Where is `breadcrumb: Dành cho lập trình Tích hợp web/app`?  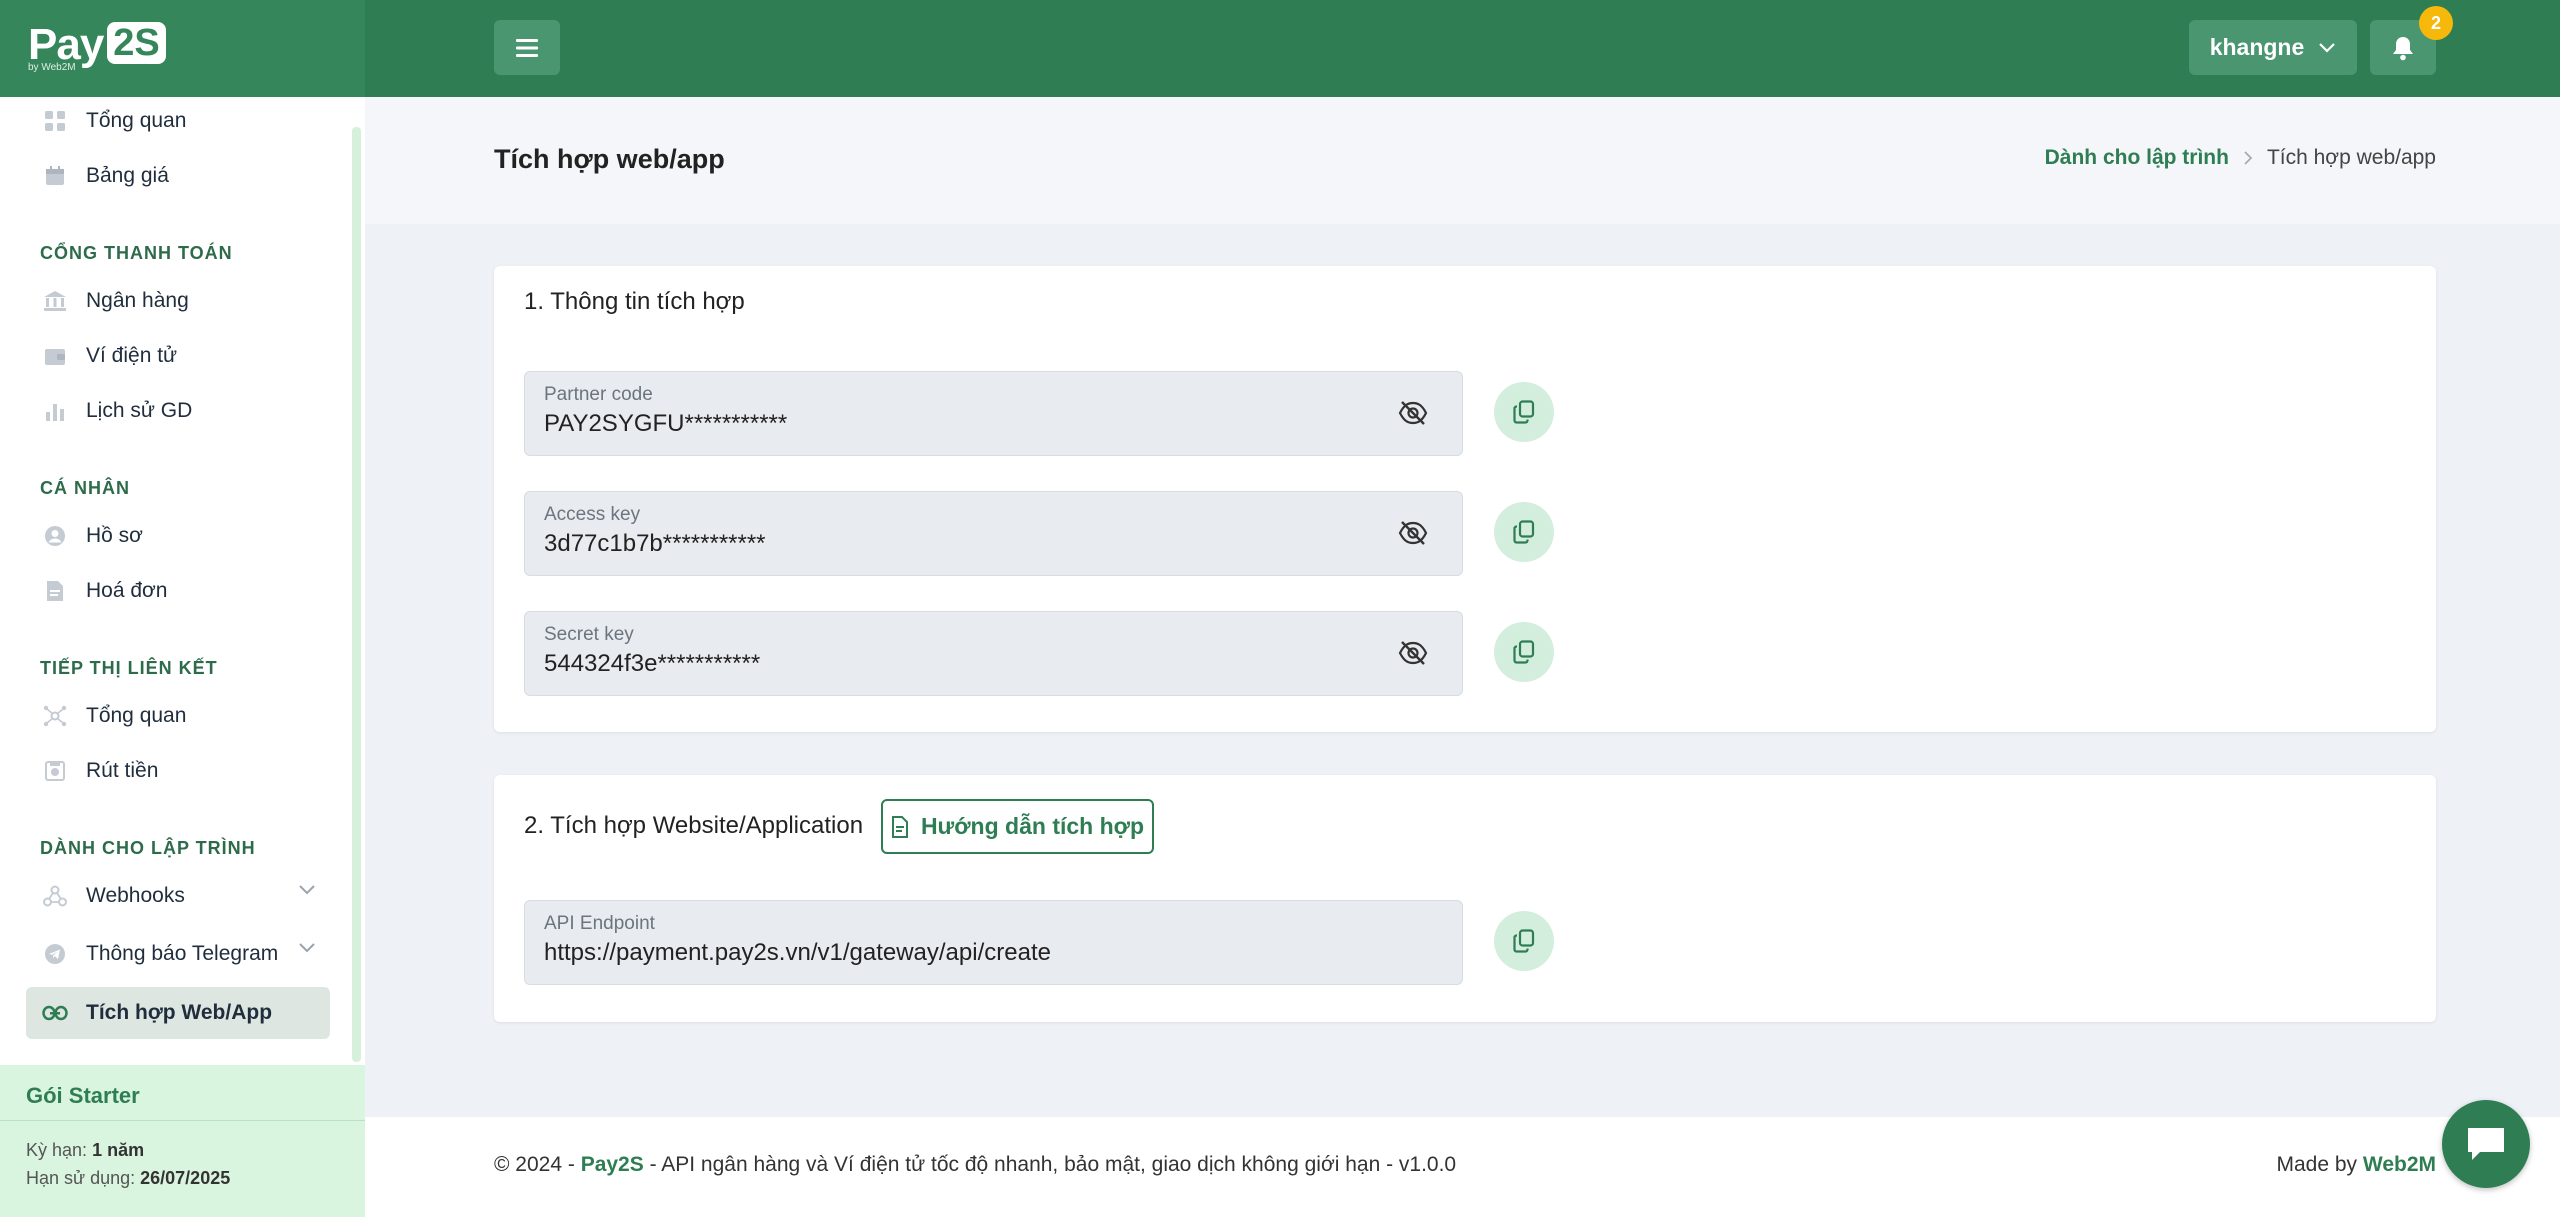
breadcrumb: Dành cho lập trình Tích hợp web/app is located at coordinates (2240, 158).